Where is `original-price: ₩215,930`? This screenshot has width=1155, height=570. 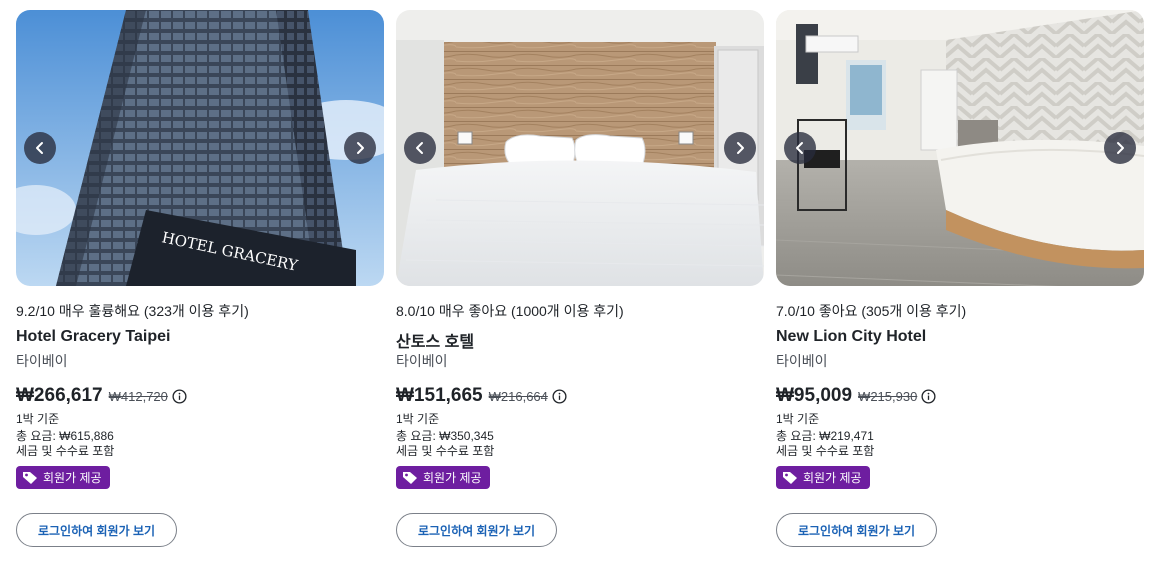
original-price: ₩215,930 is located at coordinates (888, 396).